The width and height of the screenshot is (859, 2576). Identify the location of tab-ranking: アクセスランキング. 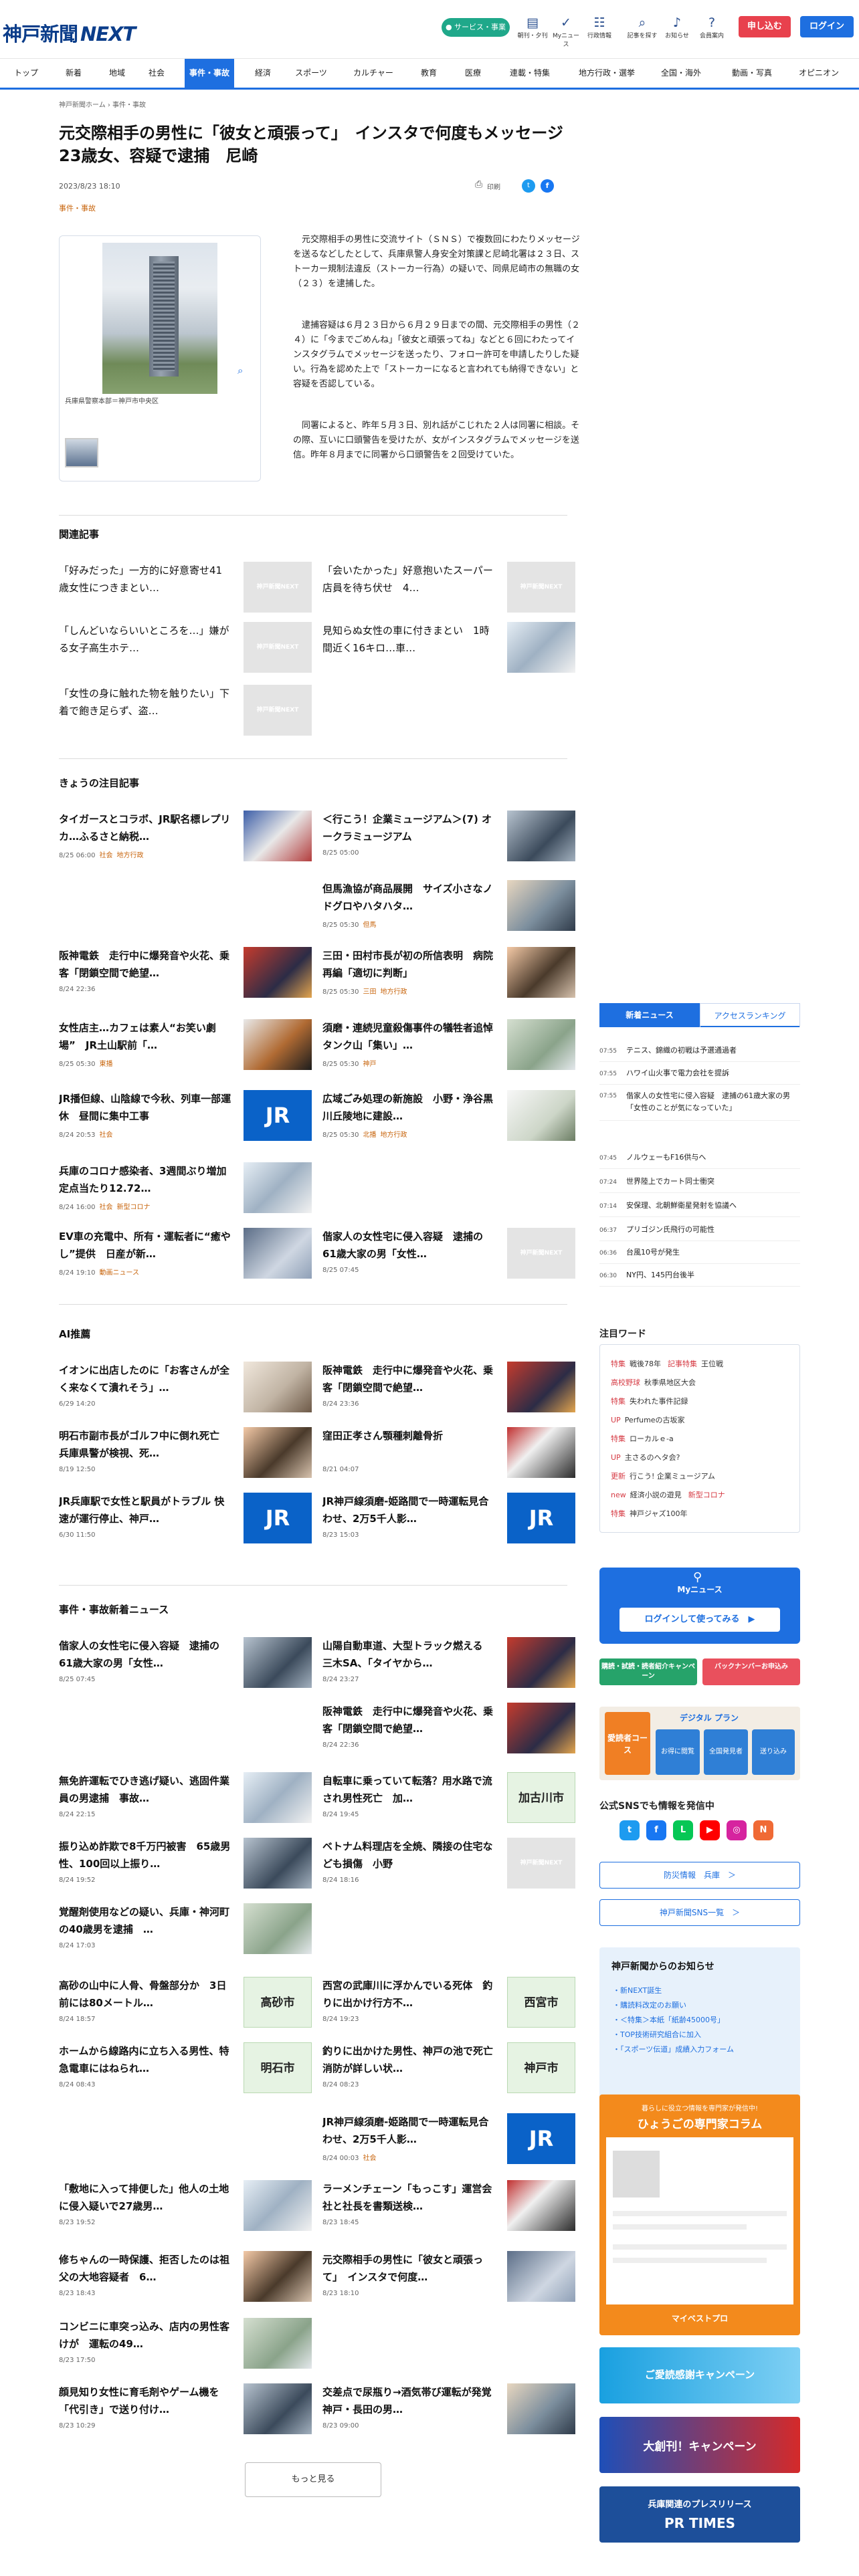
(750, 1015).